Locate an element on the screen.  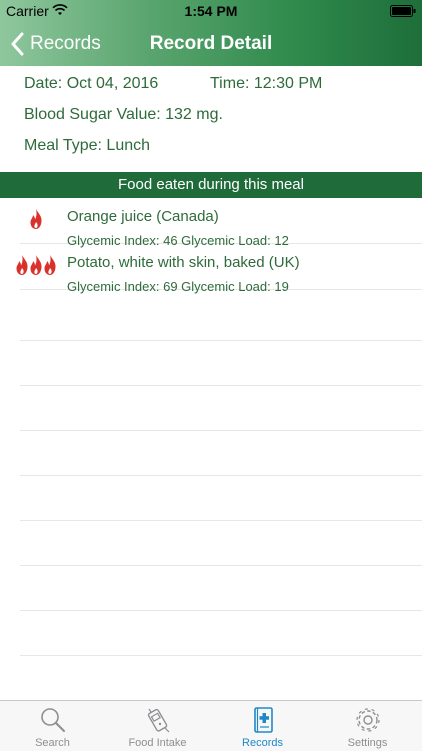
status-time: 1:54 PM is located at coordinates (211, 11).